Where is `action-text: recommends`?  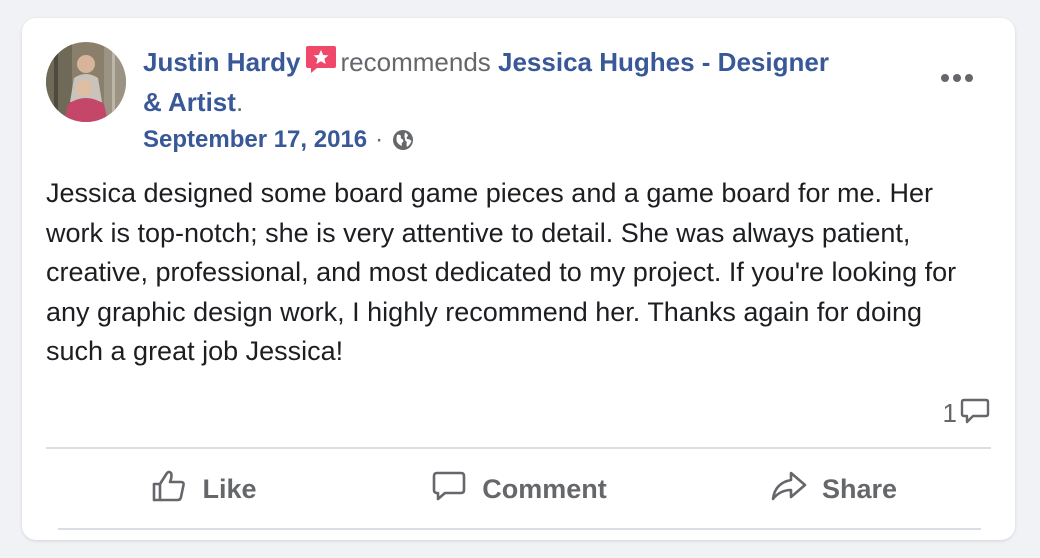 action-text: recommends is located at coordinates (415, 62).